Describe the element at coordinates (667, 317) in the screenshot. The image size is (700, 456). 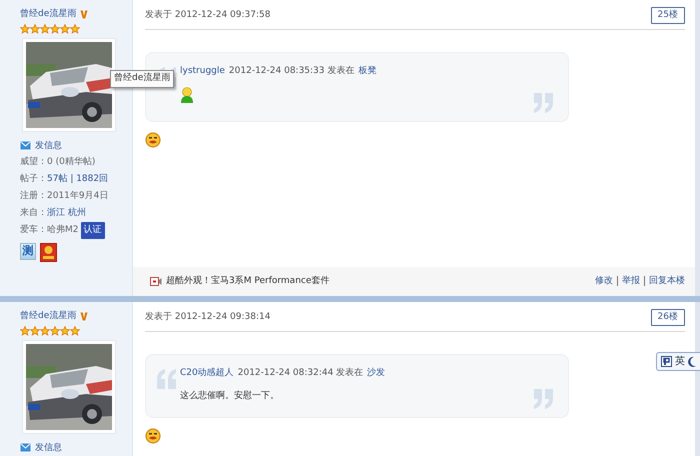
I see `floor-button: 26楼` at that location.